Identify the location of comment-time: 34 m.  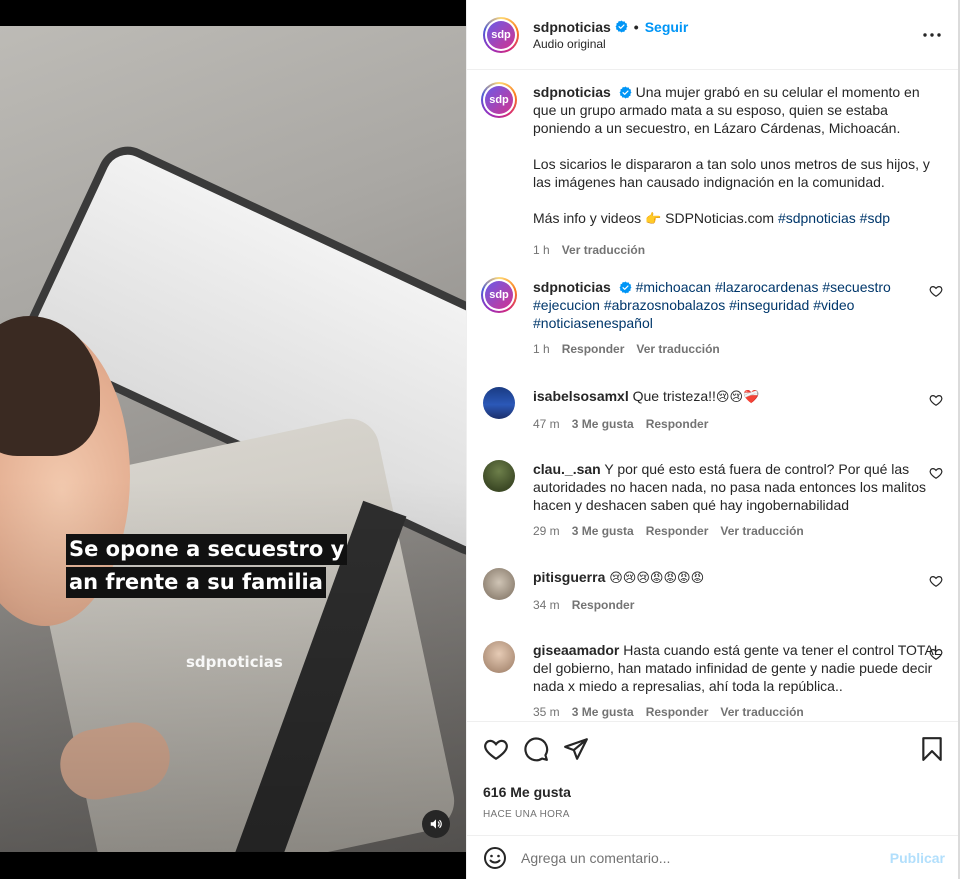
(546, 605).